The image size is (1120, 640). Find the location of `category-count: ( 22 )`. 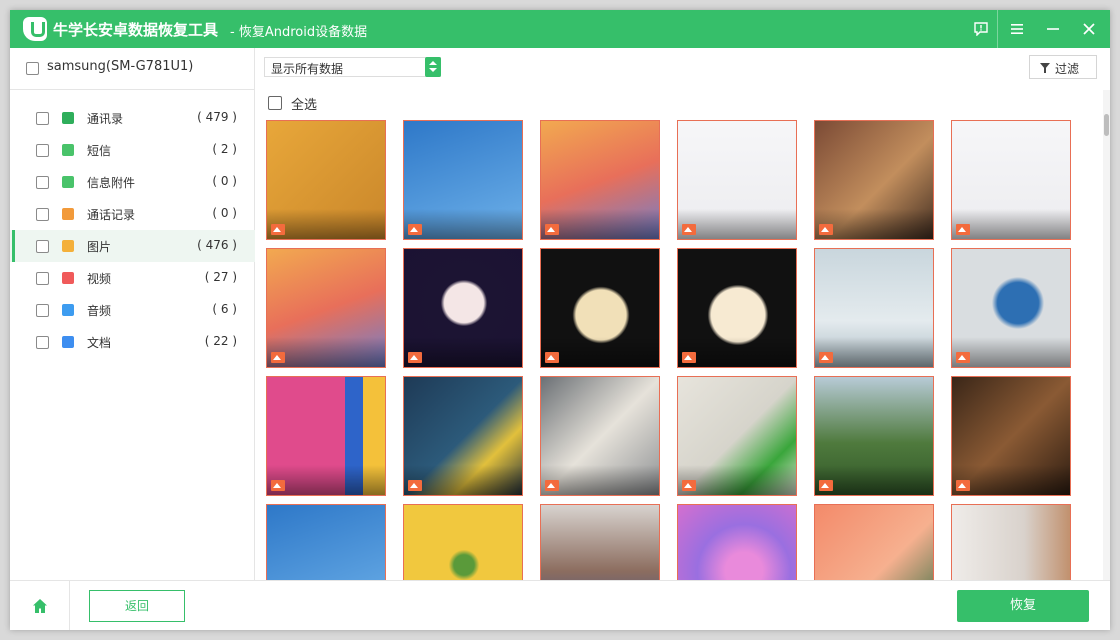

category-count: ( 22 ) is located at coordinates (220, 341).